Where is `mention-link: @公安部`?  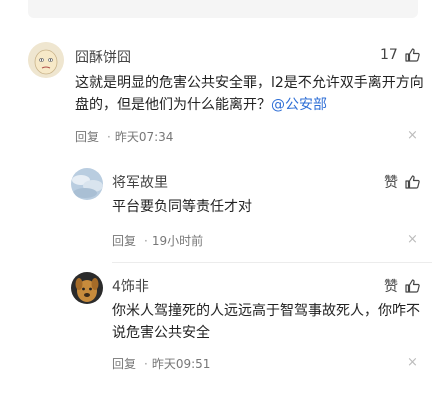 mention-link: @公安部 is located at coordinates (299, 105).